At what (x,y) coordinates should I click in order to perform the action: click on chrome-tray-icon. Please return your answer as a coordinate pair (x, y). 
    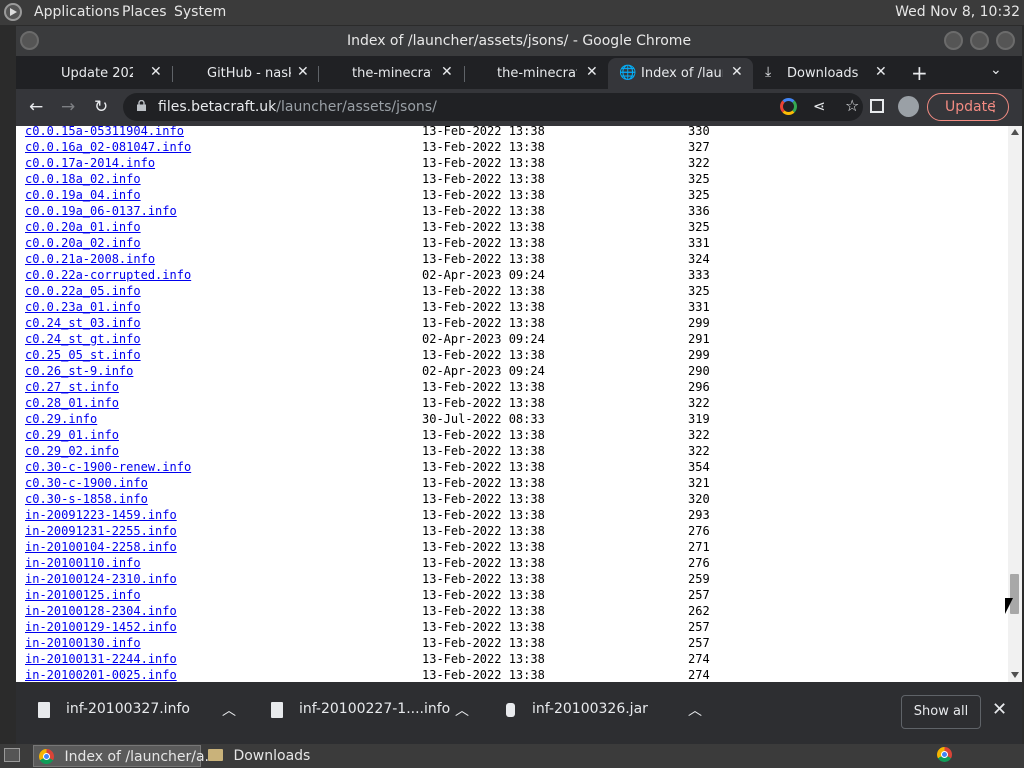
    Looking at the image, I should click on (944, 755).